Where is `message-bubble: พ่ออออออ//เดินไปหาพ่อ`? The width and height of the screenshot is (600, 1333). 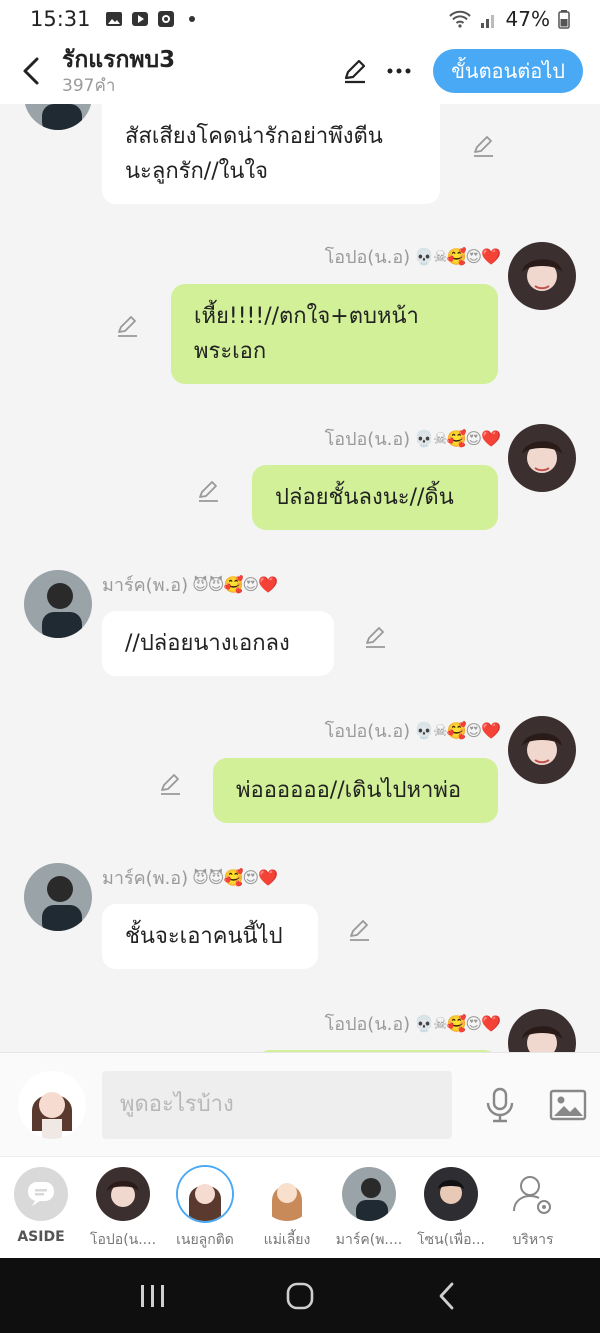
message-bubble: พ่ออออออ//เดินไปหาพ่อ is located at coordinates (355, 790).